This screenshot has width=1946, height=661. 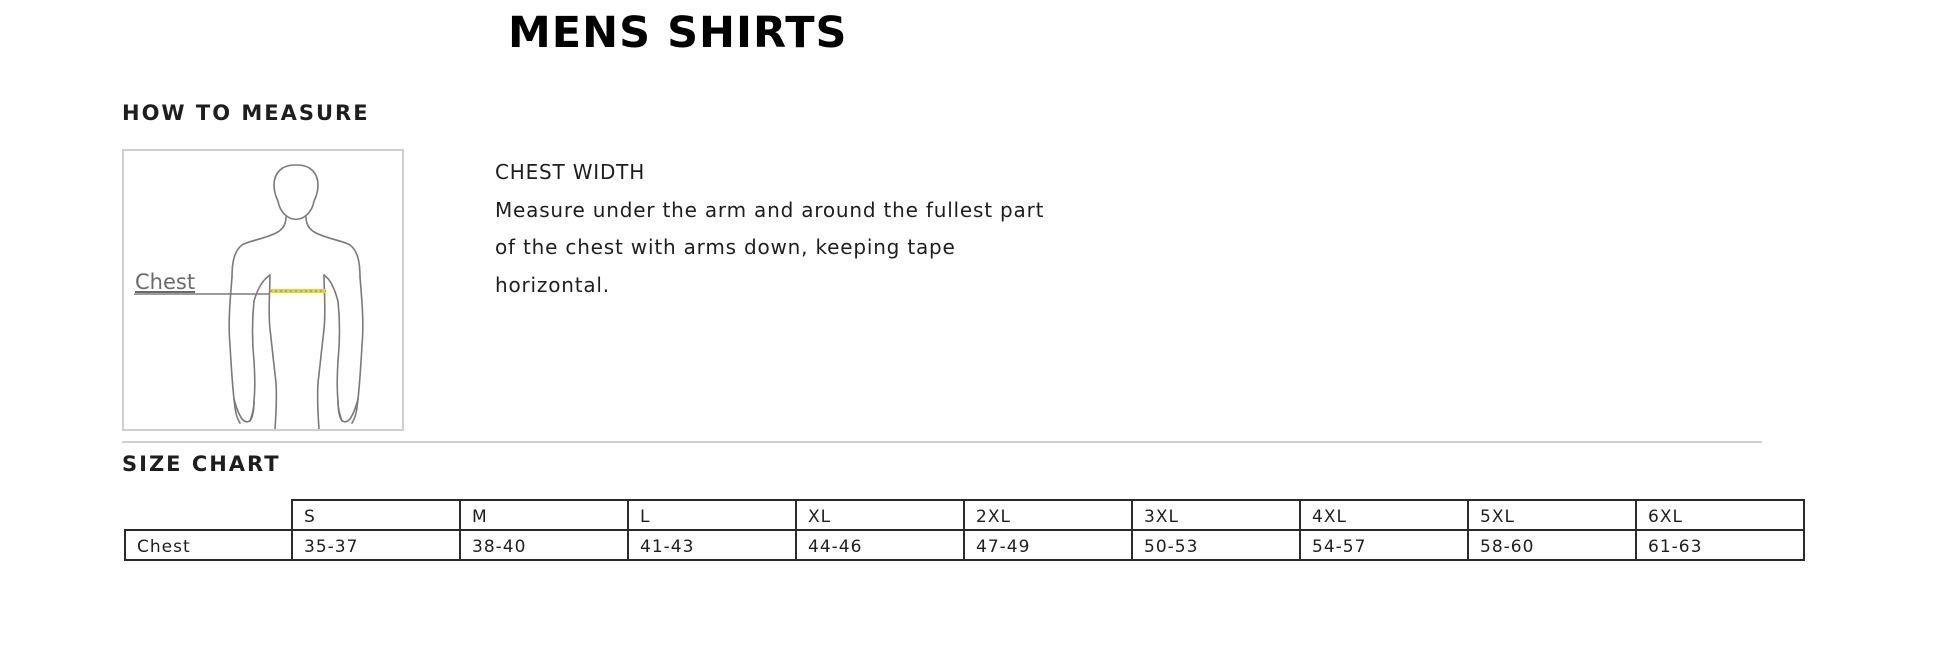 What do you see at coordinates (1216, 515) in the screenshot?
I see `size-header-cell: 3XL` at bounding box center [1216, 515].